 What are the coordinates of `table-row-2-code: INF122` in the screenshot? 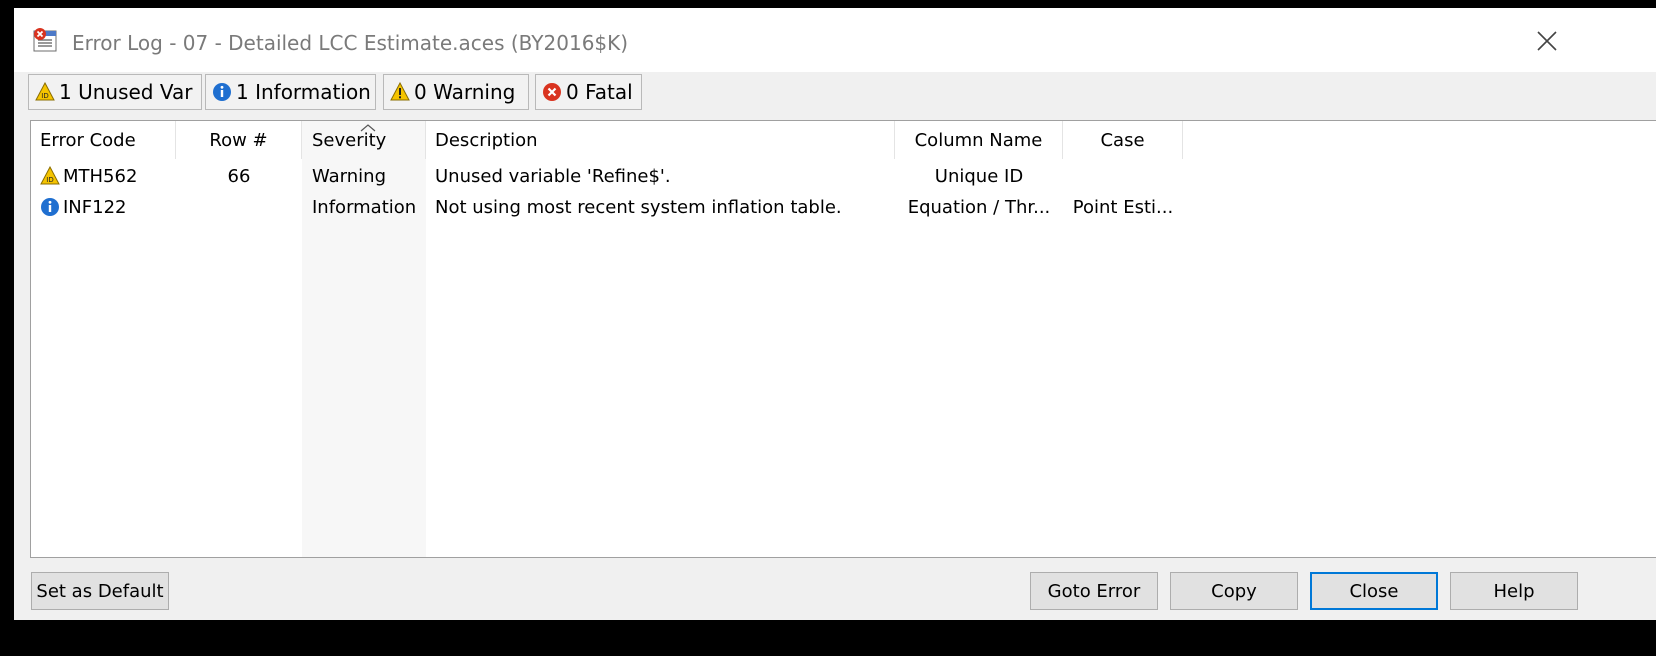 It's located at (83, 207).